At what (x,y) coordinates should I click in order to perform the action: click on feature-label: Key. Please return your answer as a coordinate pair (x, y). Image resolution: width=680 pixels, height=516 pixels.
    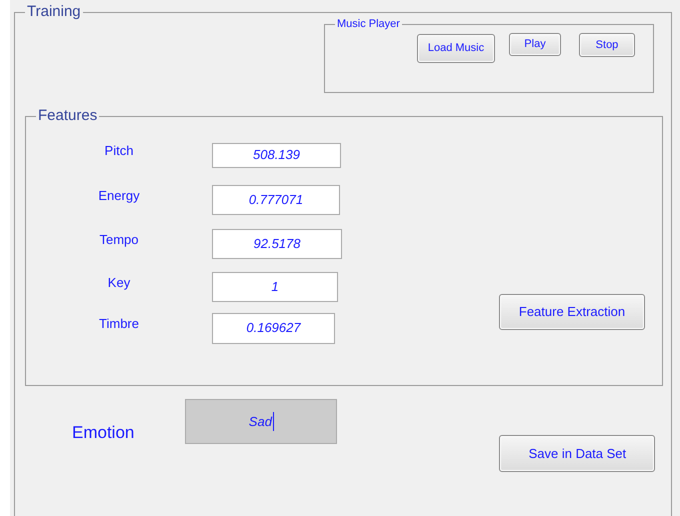
    Looking at the image, I should click on (119, 283).